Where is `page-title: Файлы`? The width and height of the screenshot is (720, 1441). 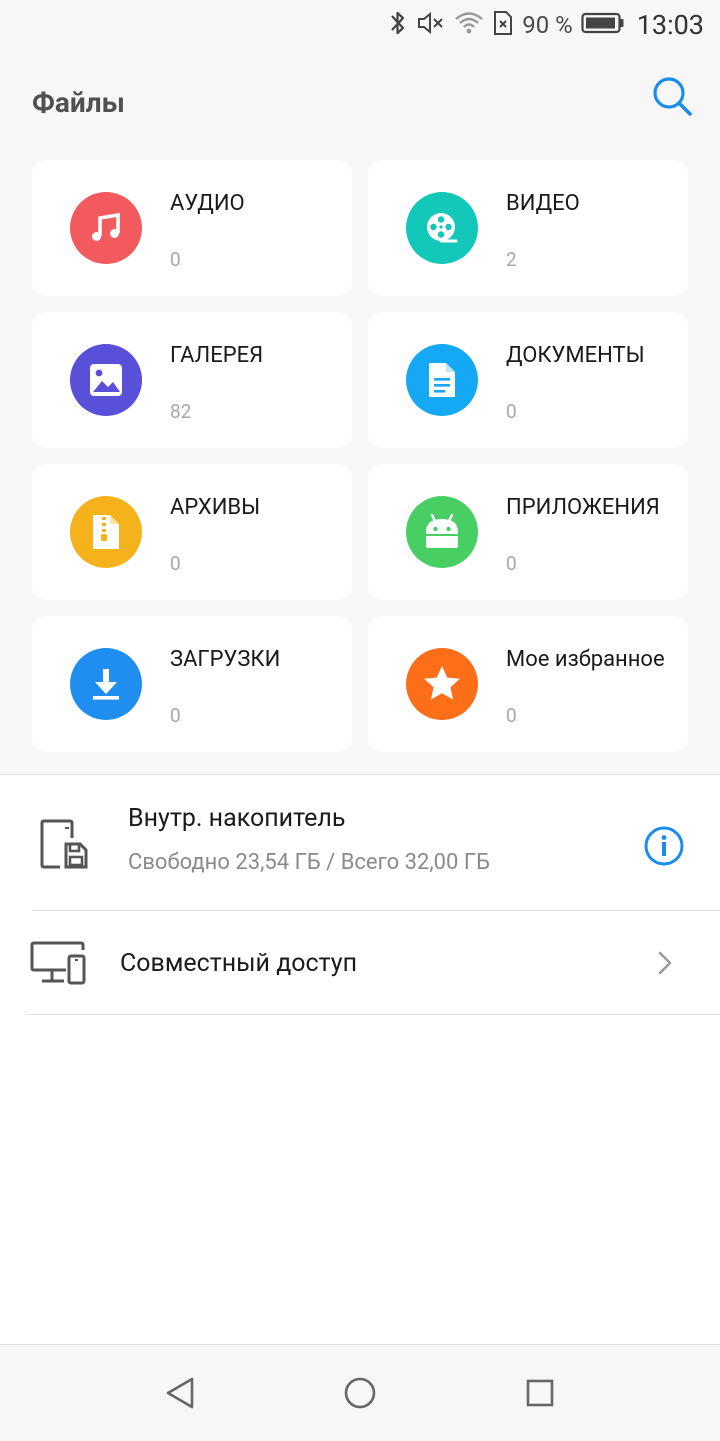
page-title: Файлы is located at coordinates (78, 102).